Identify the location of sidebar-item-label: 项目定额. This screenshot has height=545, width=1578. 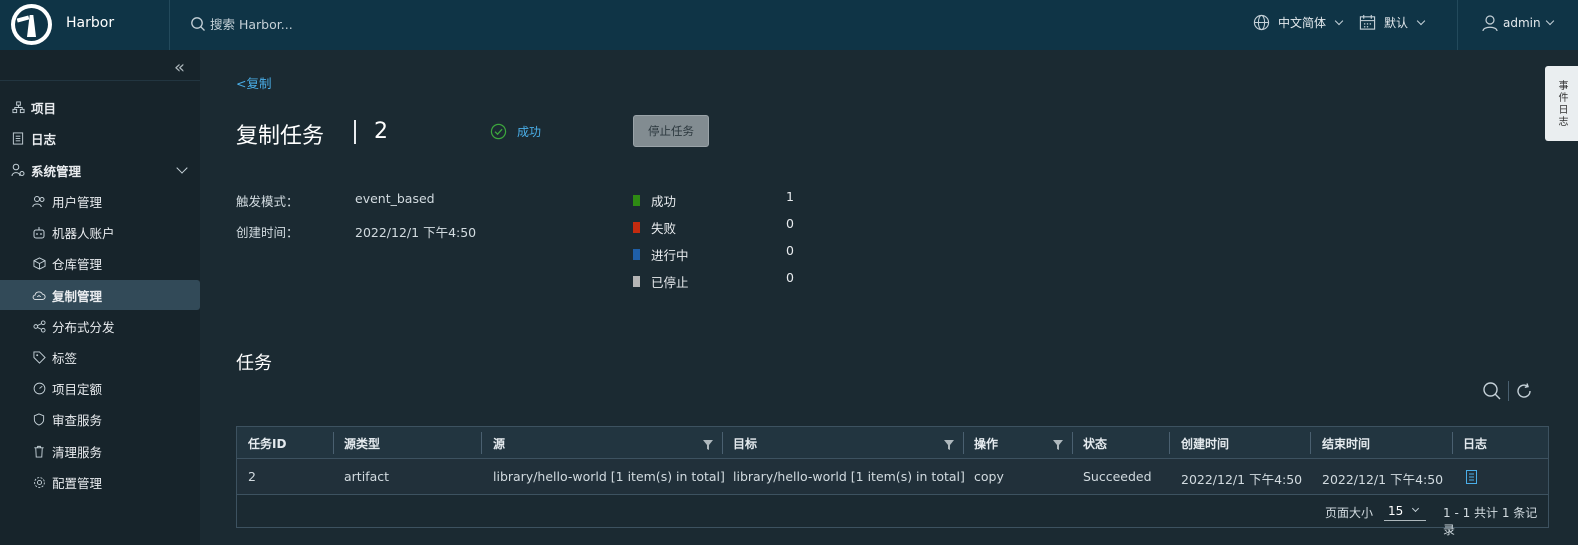
(77, 389).